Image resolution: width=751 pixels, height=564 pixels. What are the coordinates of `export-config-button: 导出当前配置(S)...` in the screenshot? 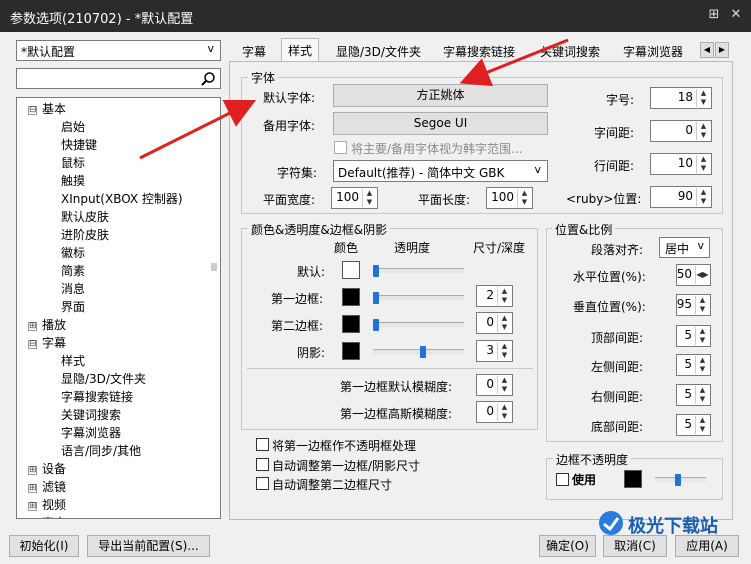 It's located at (148, 546).